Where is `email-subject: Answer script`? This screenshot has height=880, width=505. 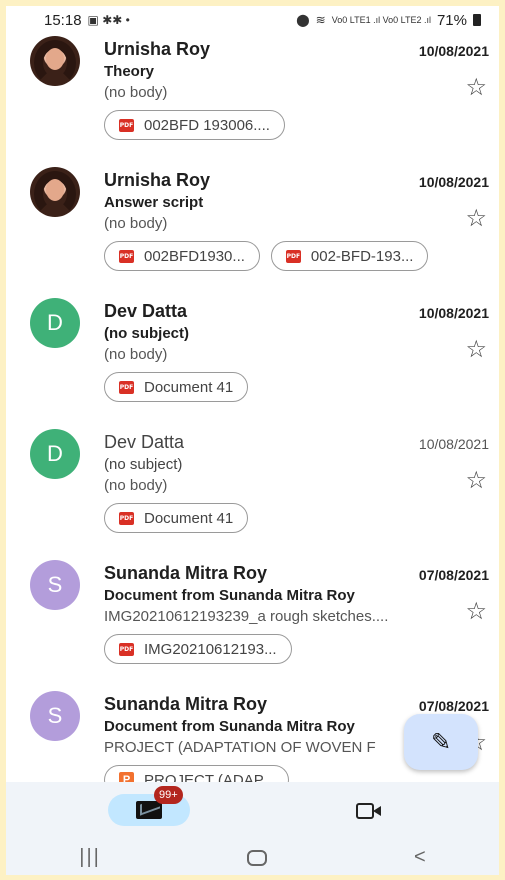
email-subject: Answer script is located at coordinates (154, 202).